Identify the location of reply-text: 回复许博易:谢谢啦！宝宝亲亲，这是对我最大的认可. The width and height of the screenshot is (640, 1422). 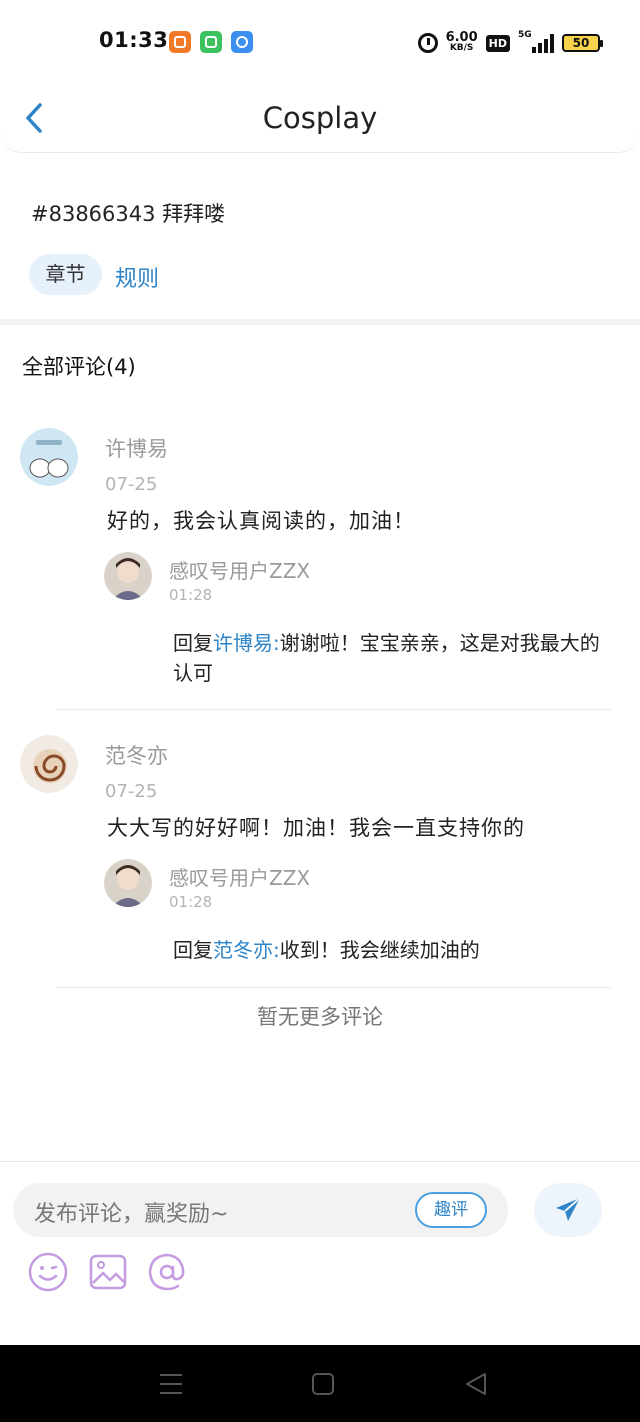
(386, 658).